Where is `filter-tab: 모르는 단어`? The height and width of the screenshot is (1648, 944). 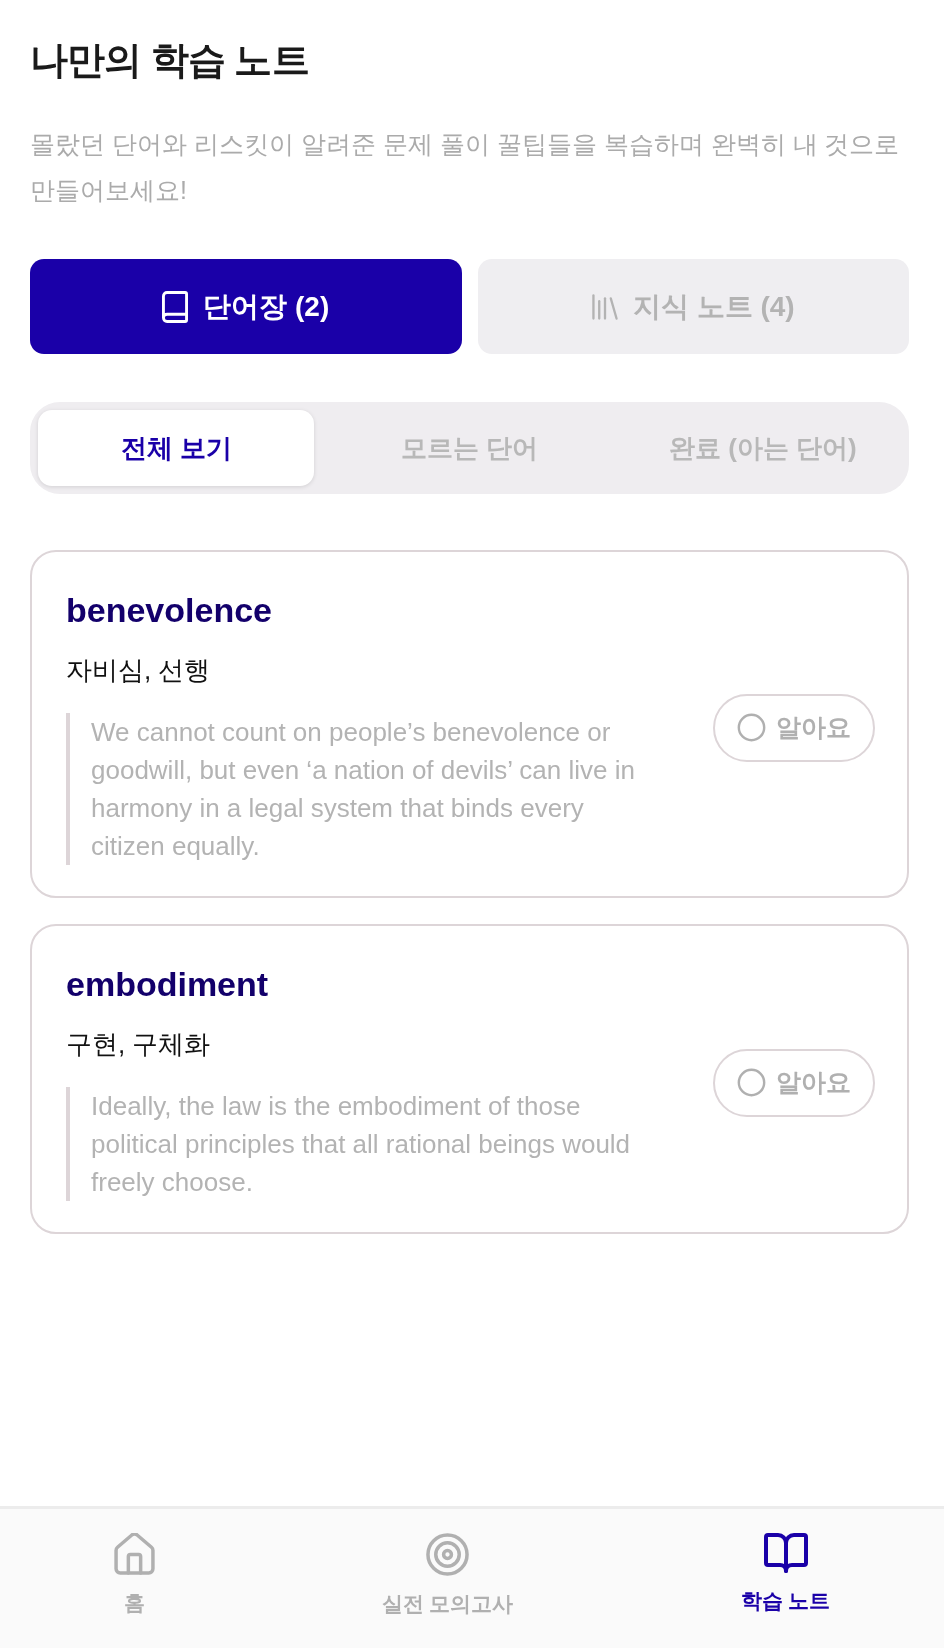
filter-tab: 모르는 단어 is located at coordinates (469, 448).